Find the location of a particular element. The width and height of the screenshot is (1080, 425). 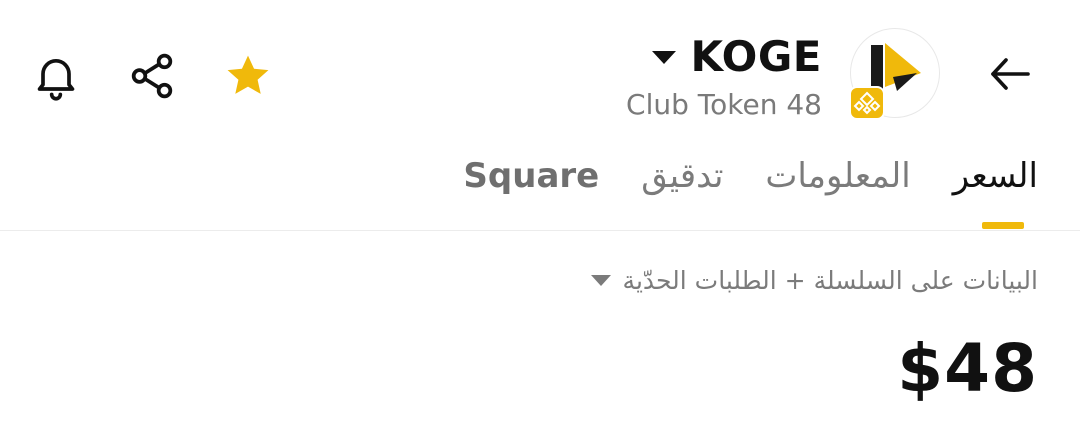

data-source-selector: البيانات على السلسلة + الطلبات الحدّية is located at coordinates (814, 280).